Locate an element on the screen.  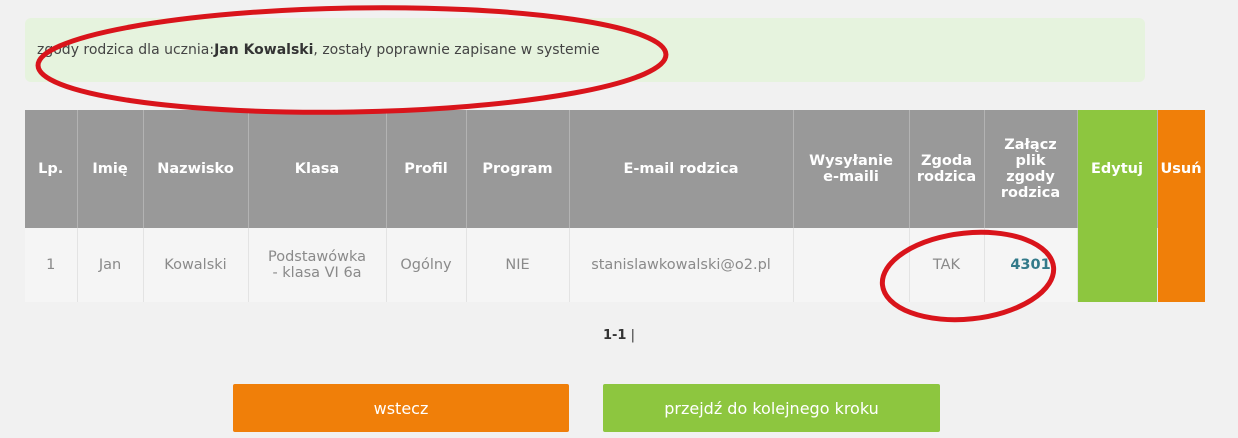
col-zalacz-l4: rodzica is located at coordinates (1030, 193).